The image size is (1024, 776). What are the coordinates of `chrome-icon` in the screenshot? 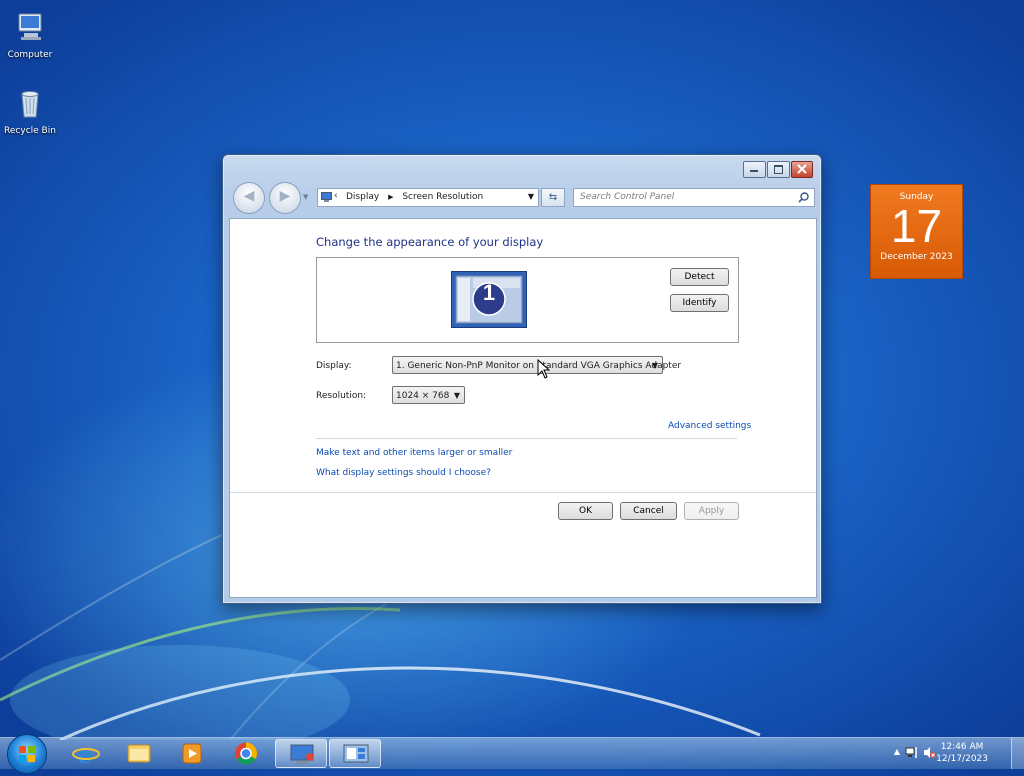 It's located at (246, 753).